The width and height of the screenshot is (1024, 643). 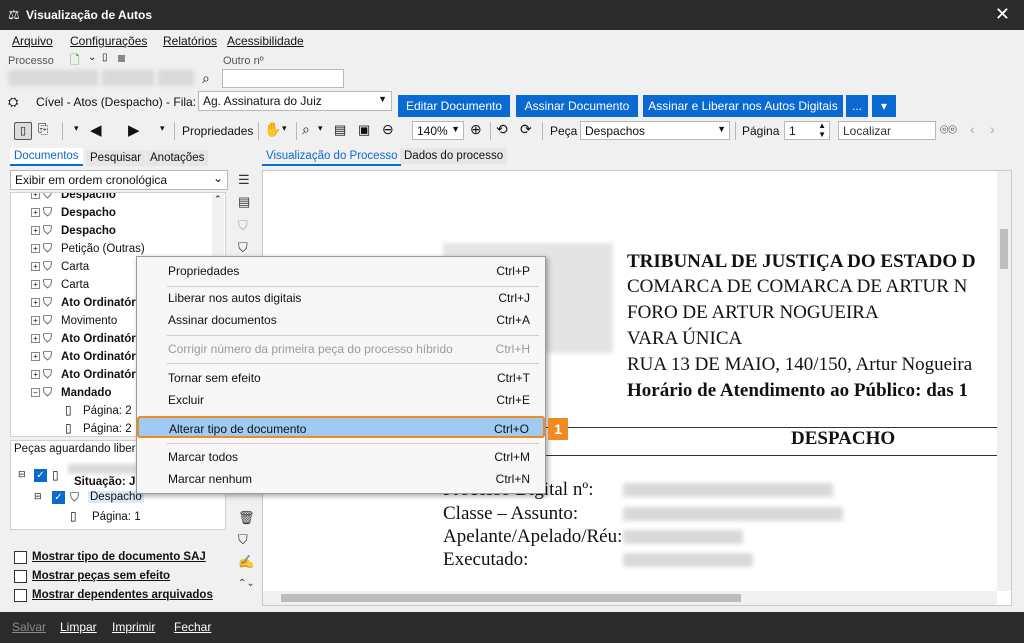 I want to click on localizar-input: Localizar, so click(x=887, y=130).